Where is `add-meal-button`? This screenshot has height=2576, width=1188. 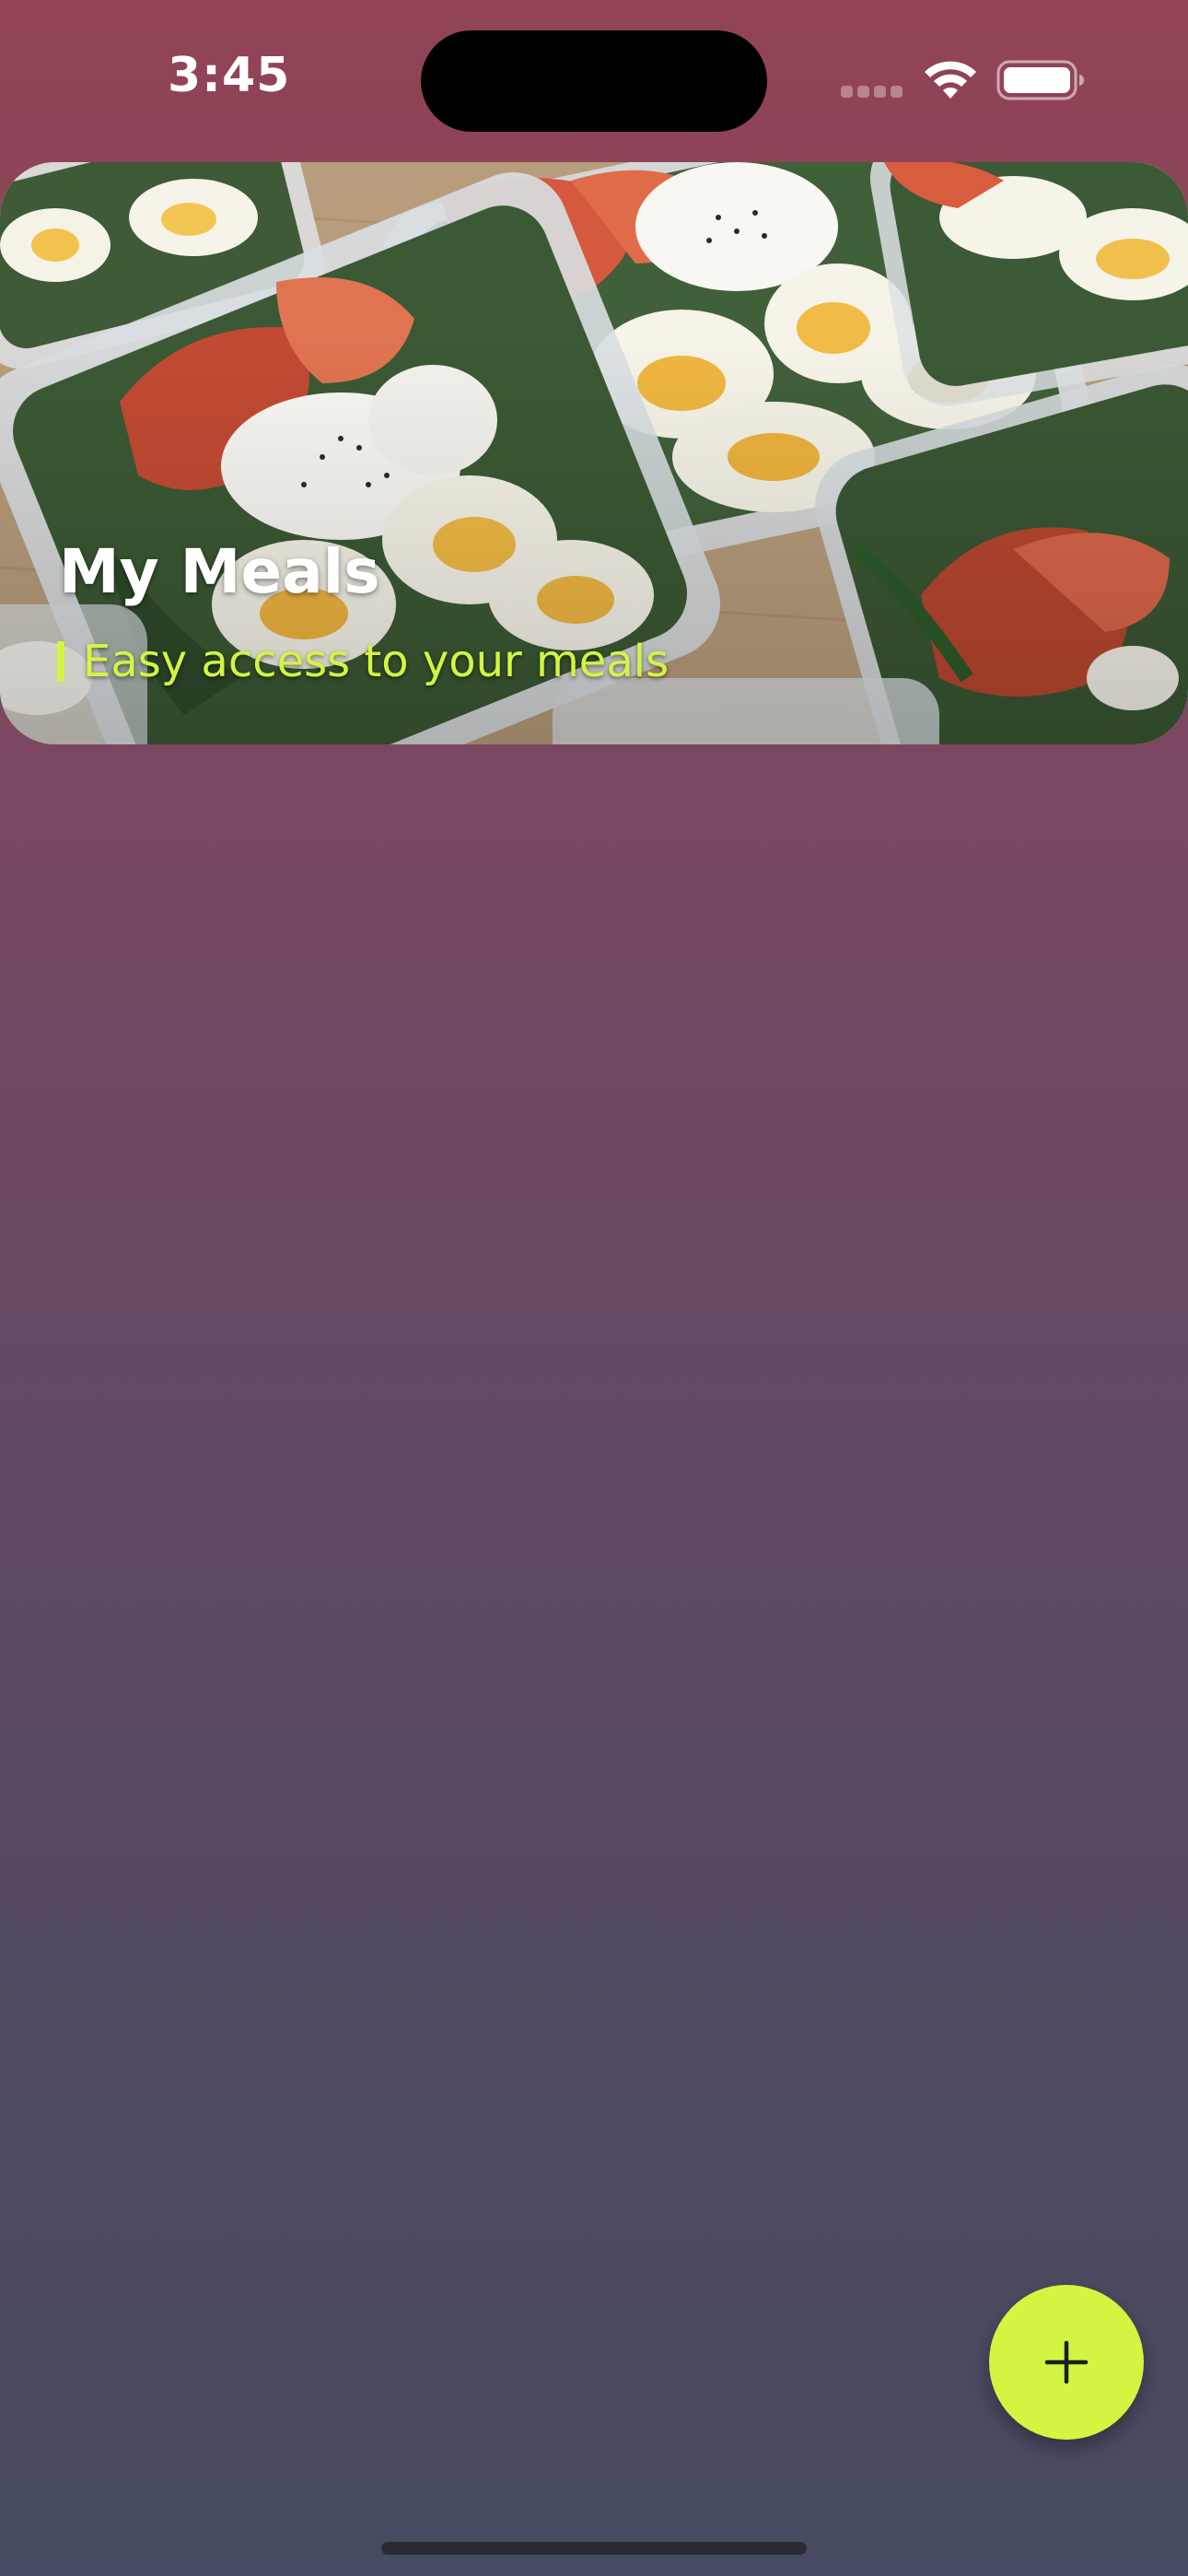
add-meal-button is located at coordinates (1066, 2362).